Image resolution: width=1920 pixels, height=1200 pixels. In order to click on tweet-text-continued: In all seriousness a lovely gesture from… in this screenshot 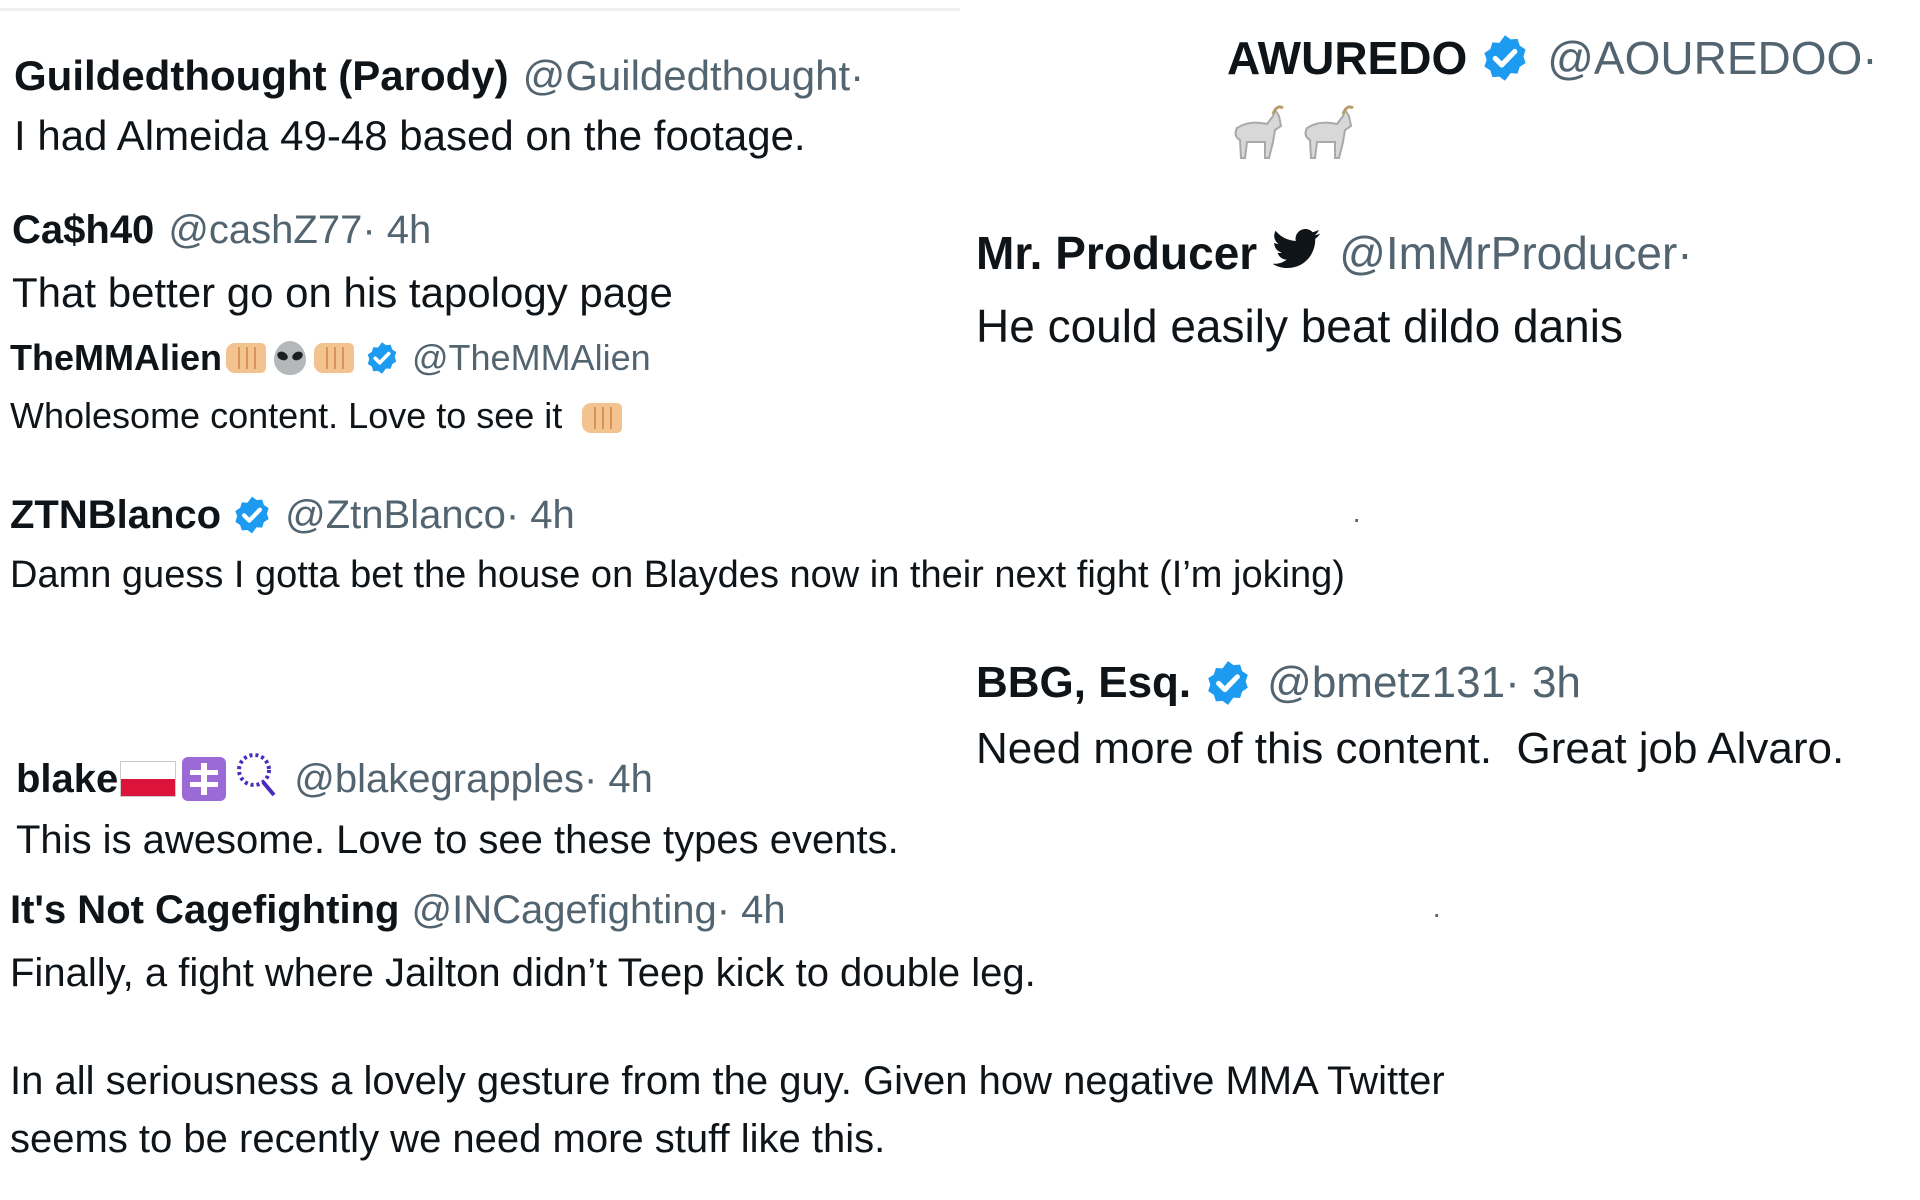, I will do `click(727, 1110)`.